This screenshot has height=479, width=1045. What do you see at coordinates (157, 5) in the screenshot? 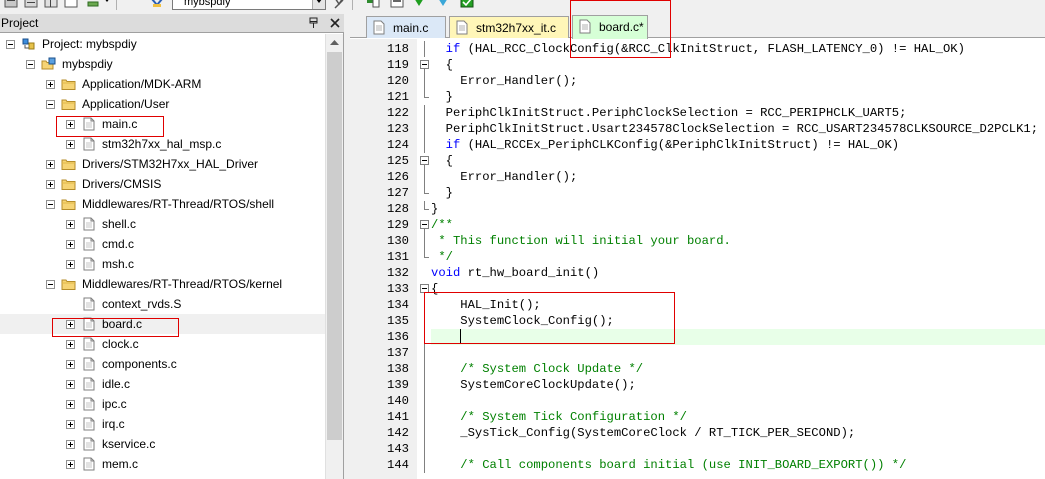
I see `target-options-icon` at bounding box center [157, 5].